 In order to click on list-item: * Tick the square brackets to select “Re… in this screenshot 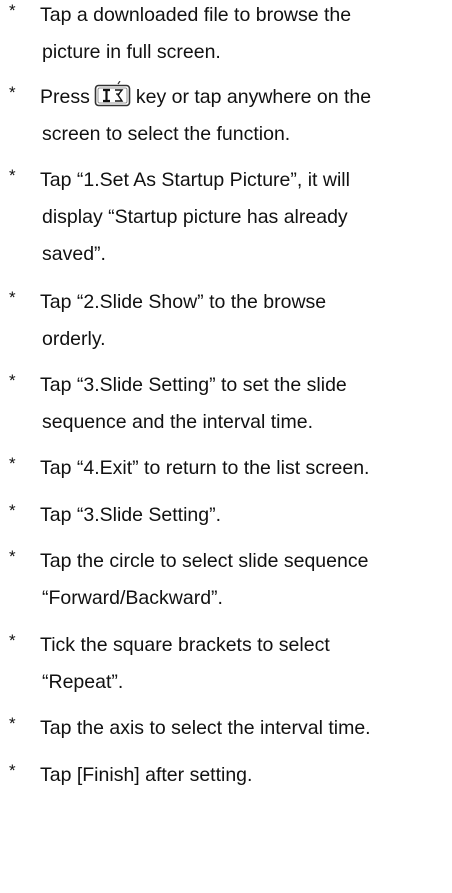, I will do `click(222, 664)`.